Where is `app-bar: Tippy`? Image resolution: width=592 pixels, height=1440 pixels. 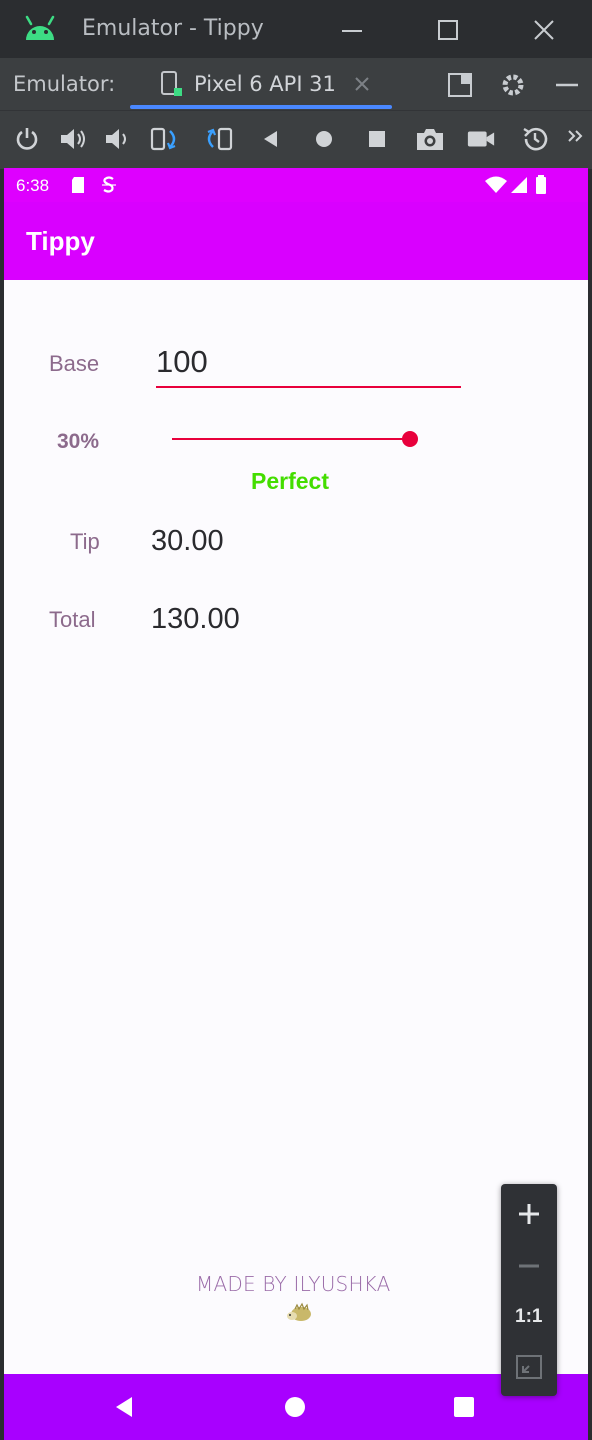
app-bar: Tippy is located at coordinates (296, 241).